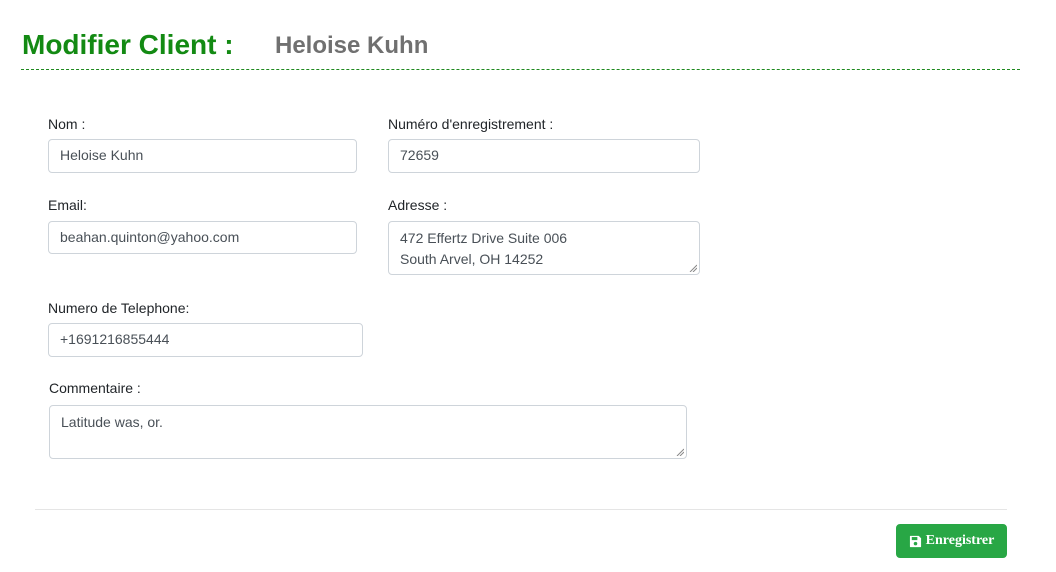 This screenshot has height=572, width=1056. I want to click on numero-enregistrement-input: 72659, so click(544, 156).